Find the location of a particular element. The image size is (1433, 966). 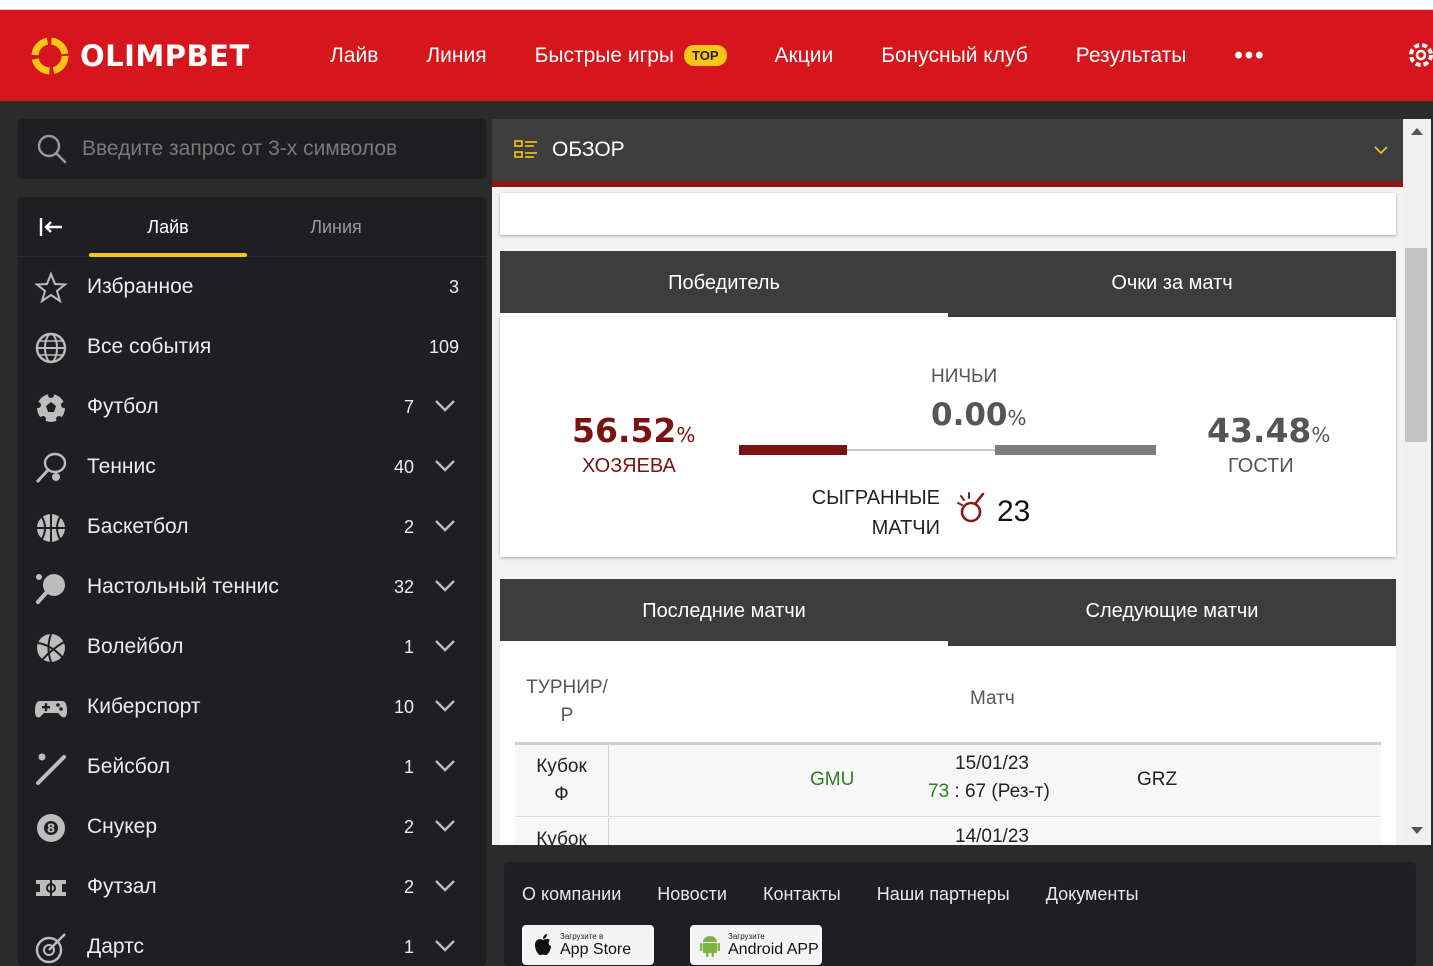

home-win-bar is located at coordinates (793, 450).